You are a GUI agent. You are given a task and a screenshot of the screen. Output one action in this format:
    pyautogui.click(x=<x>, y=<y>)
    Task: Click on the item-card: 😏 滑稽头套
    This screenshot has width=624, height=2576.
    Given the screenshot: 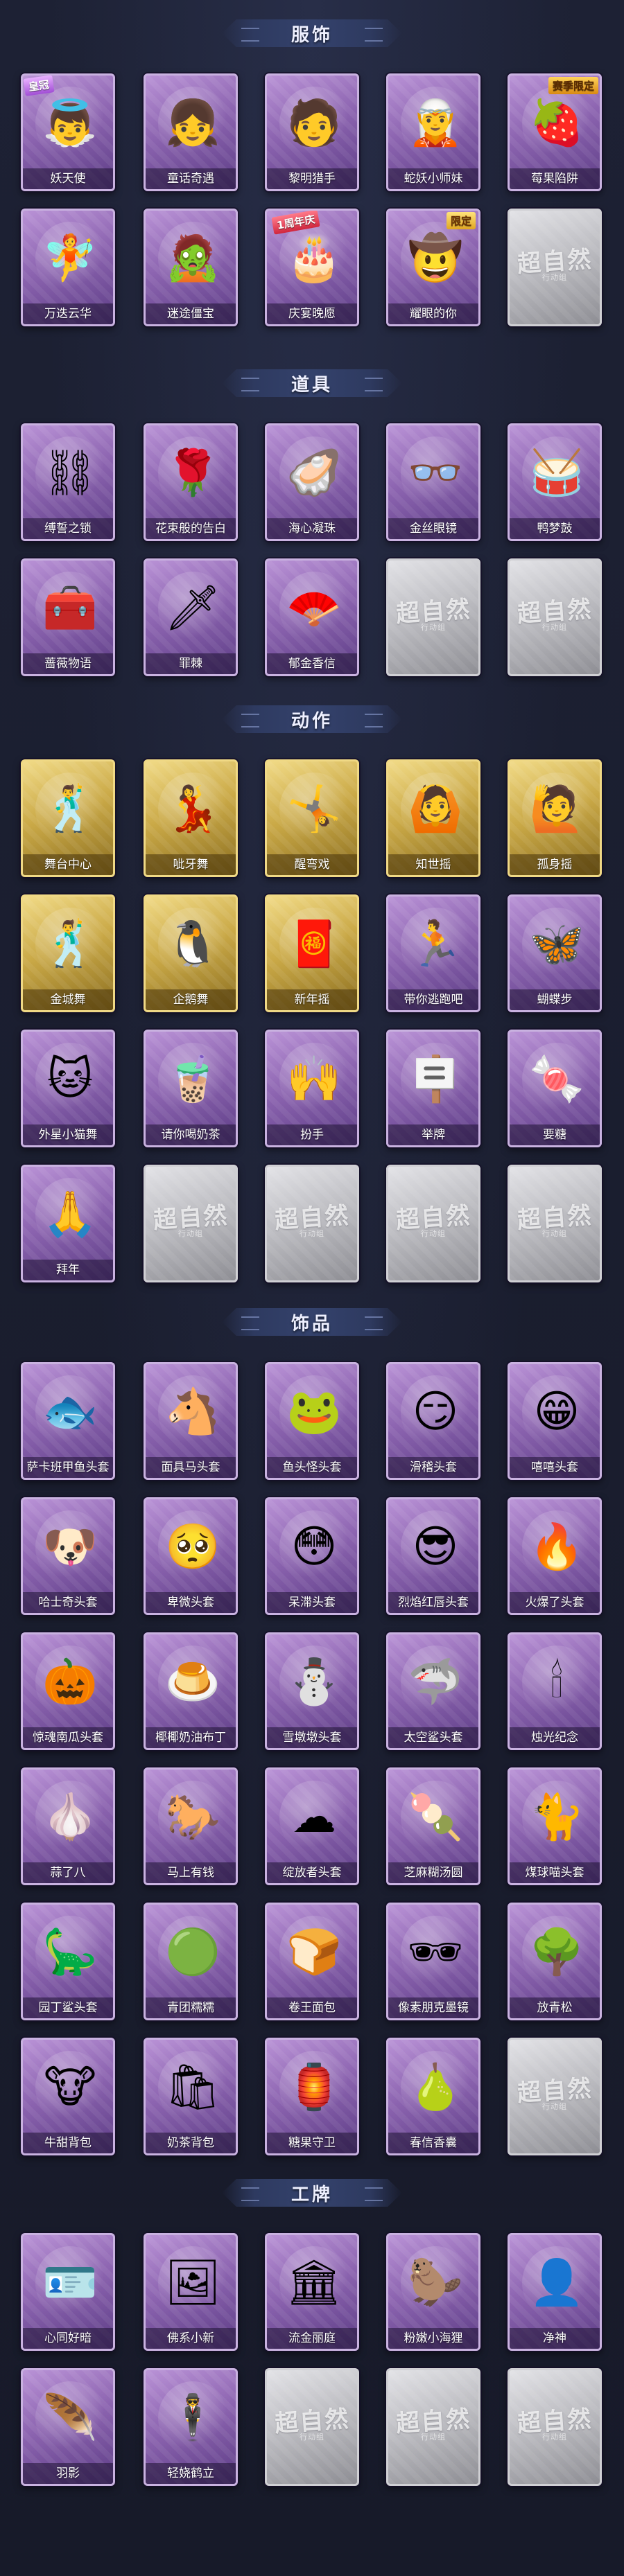 What is the action you would take?
    pyautogui.click(x=433, y=1421)
    